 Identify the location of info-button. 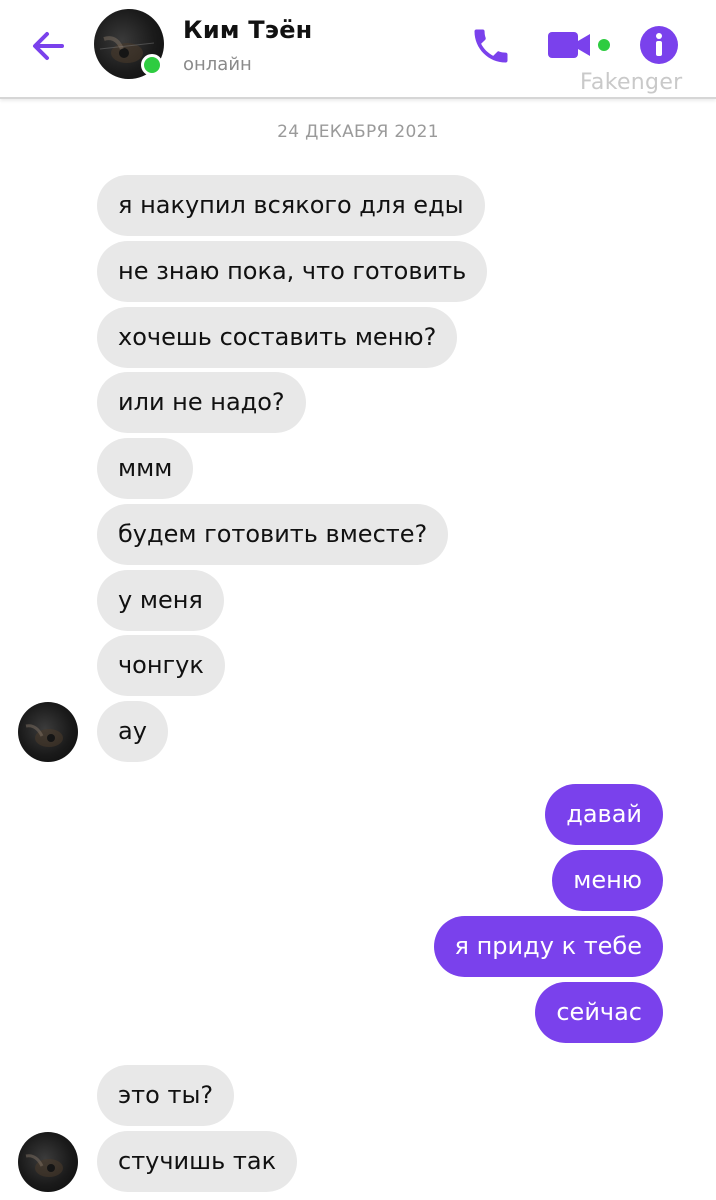
(659, 45).